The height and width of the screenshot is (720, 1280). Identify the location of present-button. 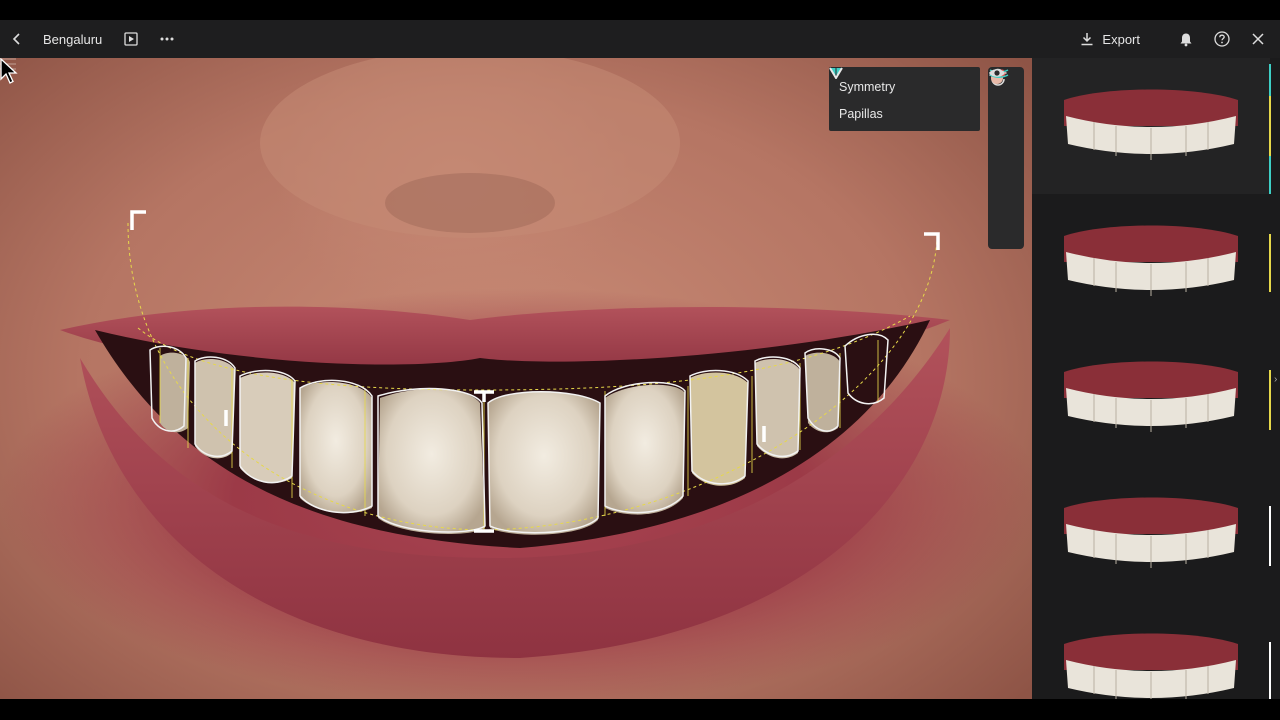
(131, 39).